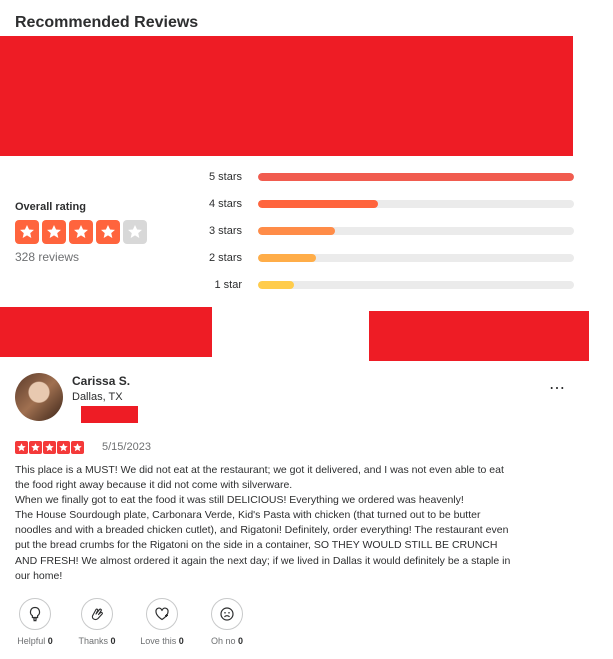  What do you see at coordinates (109, 414) in the screenshot?
I see `redacted-user-stats` at bounding box center [109, 414].